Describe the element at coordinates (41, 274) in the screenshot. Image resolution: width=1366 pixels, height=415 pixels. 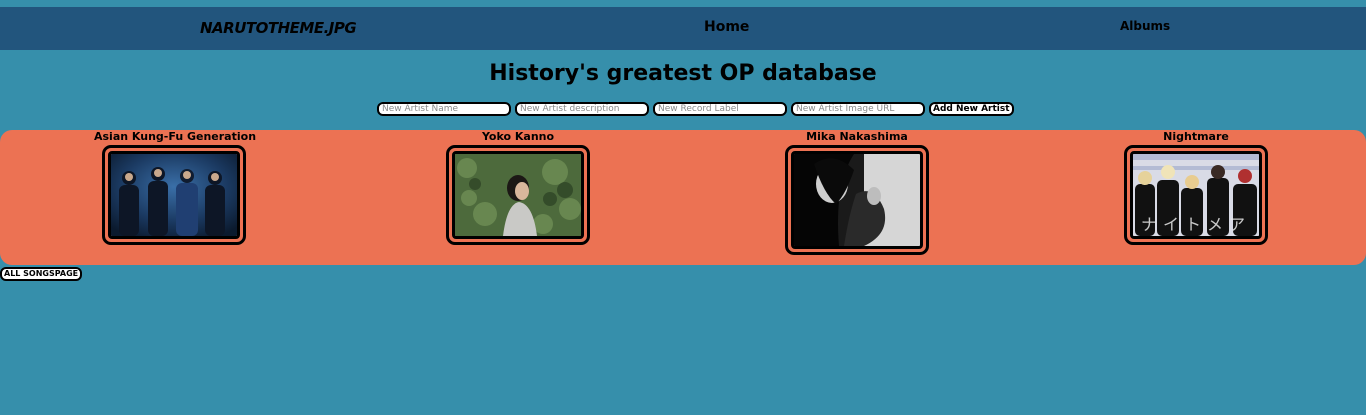
I see `all-songs-page-button: ALL SONGSPAGE` at that location.